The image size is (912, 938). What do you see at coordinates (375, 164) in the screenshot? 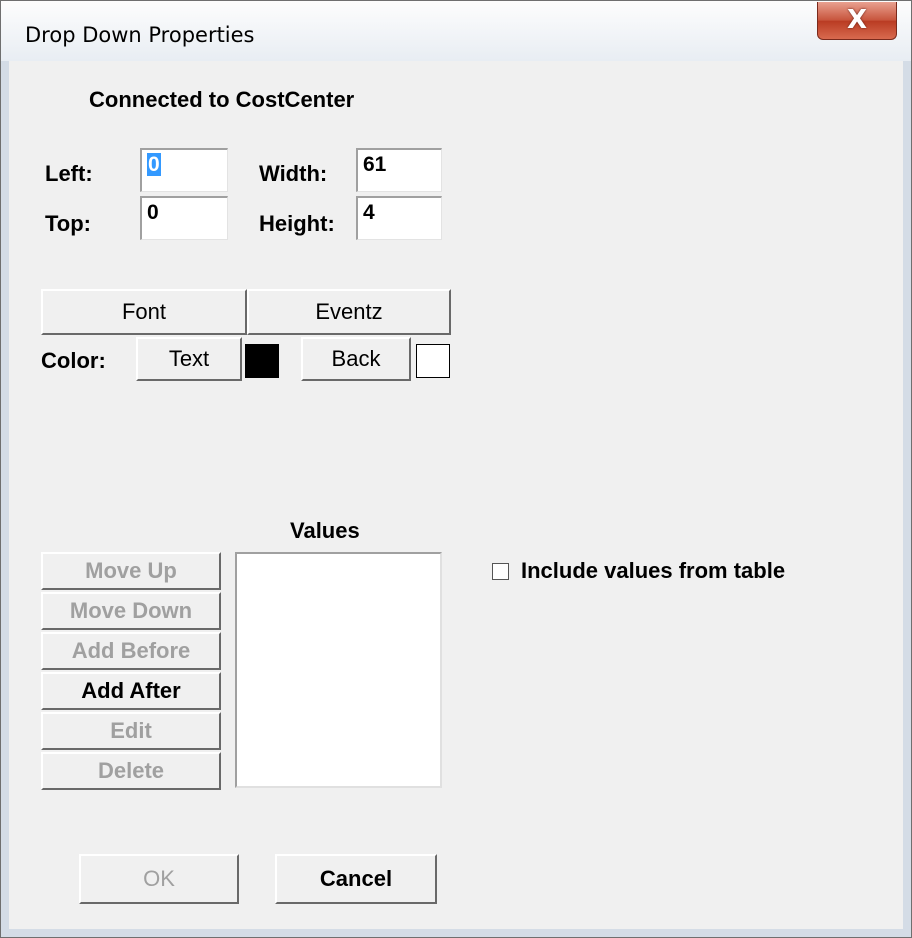
I see `width-value: 61` at bounding box center [375, 164].